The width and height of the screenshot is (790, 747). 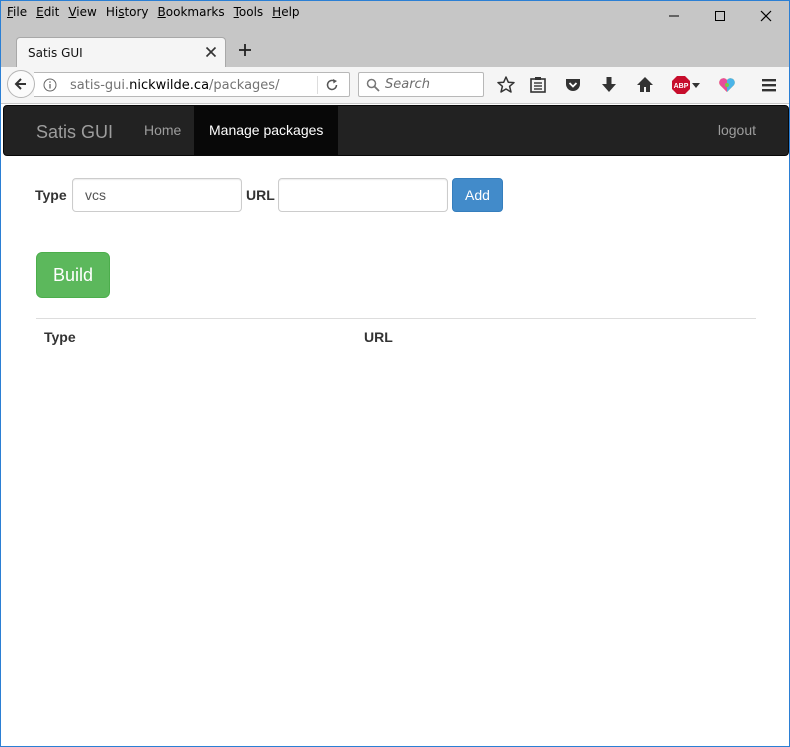 I want to click on close-icon, so click(x=766, y=16).